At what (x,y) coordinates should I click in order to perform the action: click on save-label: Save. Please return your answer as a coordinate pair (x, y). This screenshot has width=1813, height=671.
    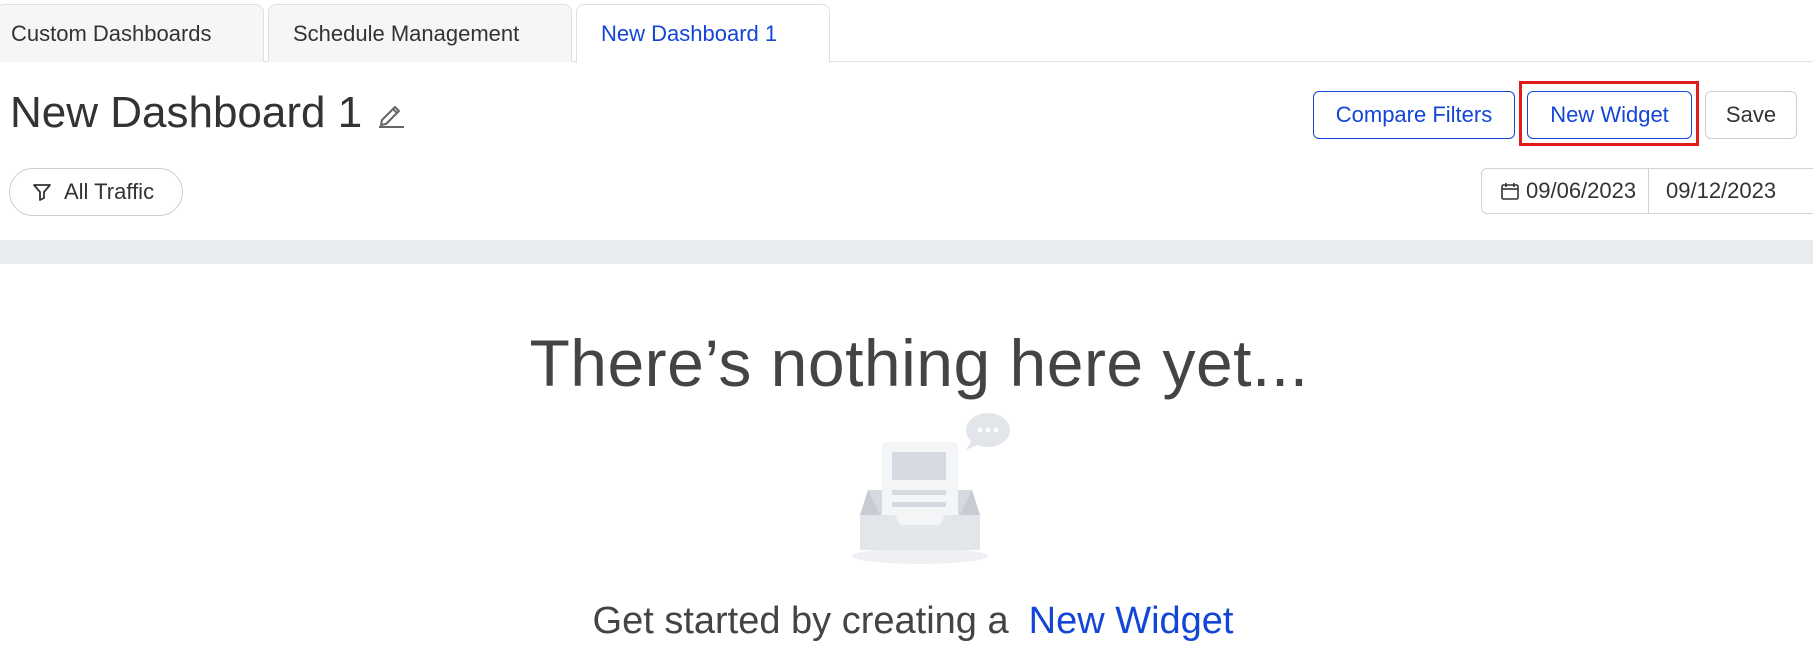
    Looking at the image, I should click on (1751, 114).